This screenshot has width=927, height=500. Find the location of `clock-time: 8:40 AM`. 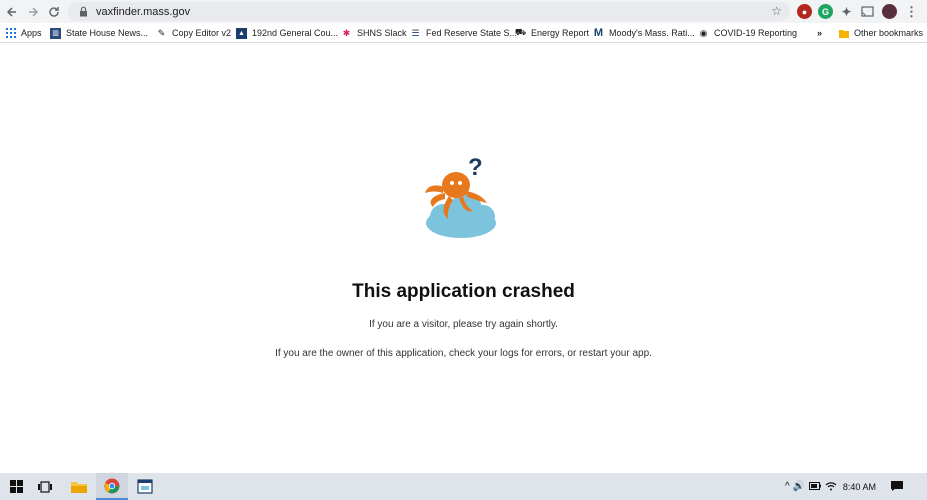

clock-time: 8:40 AM is located at coordinates (859, 487).